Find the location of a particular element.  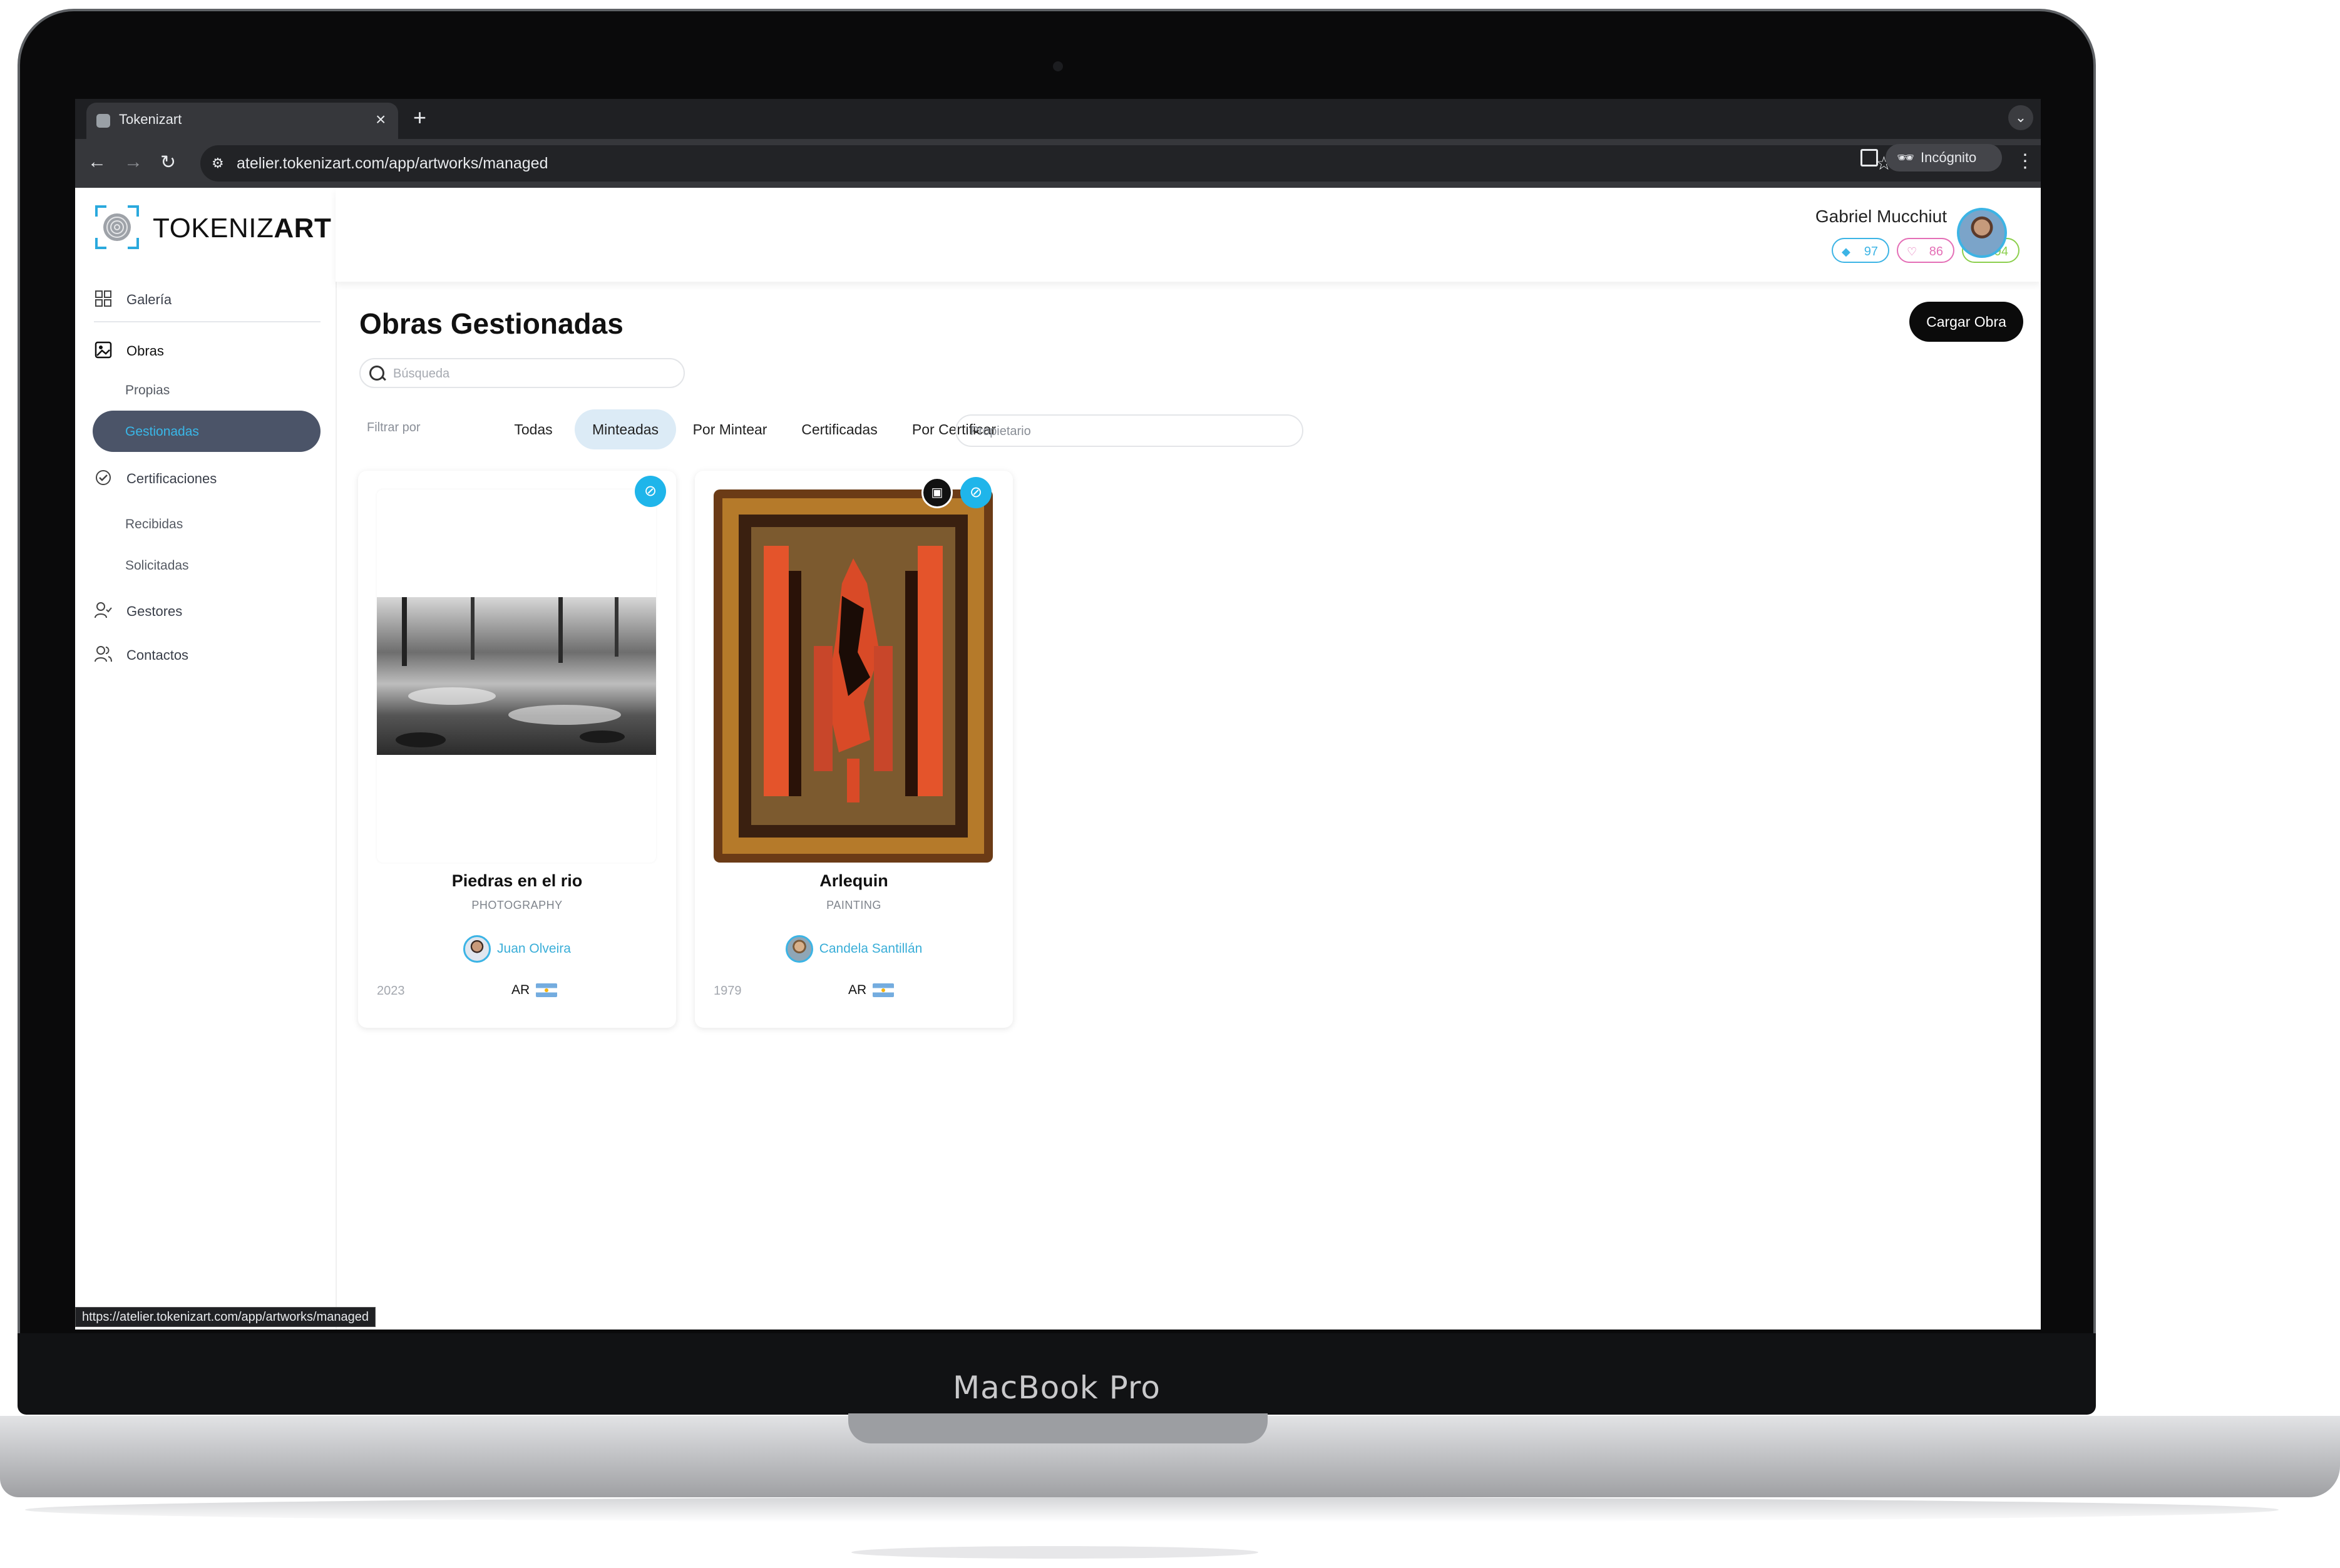

close-tab-icon: × is located at coordinates (381, 120).